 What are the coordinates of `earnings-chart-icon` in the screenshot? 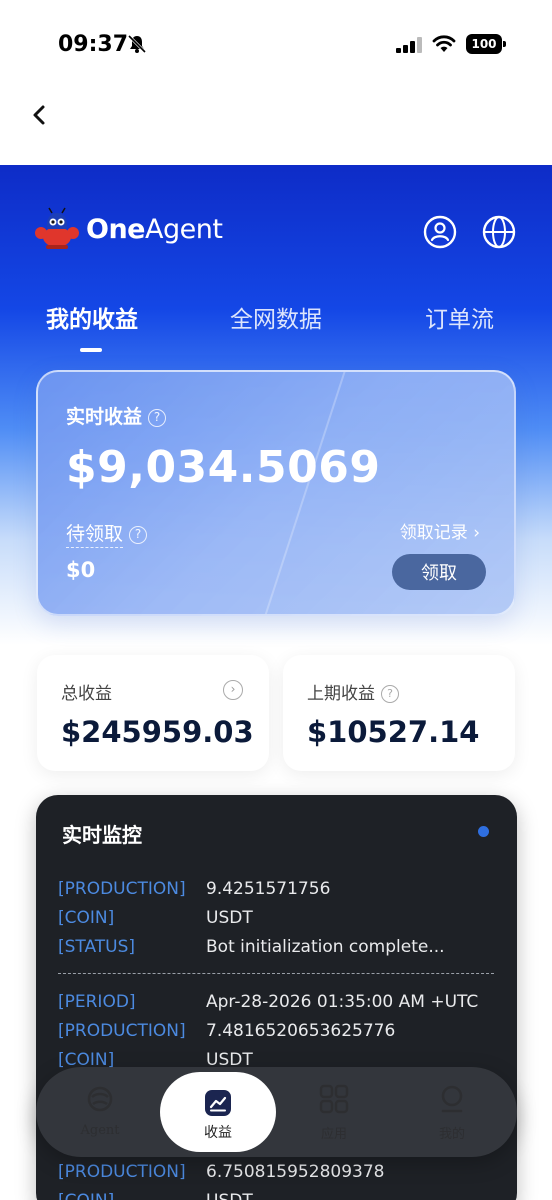 It's located at (218, 1103).